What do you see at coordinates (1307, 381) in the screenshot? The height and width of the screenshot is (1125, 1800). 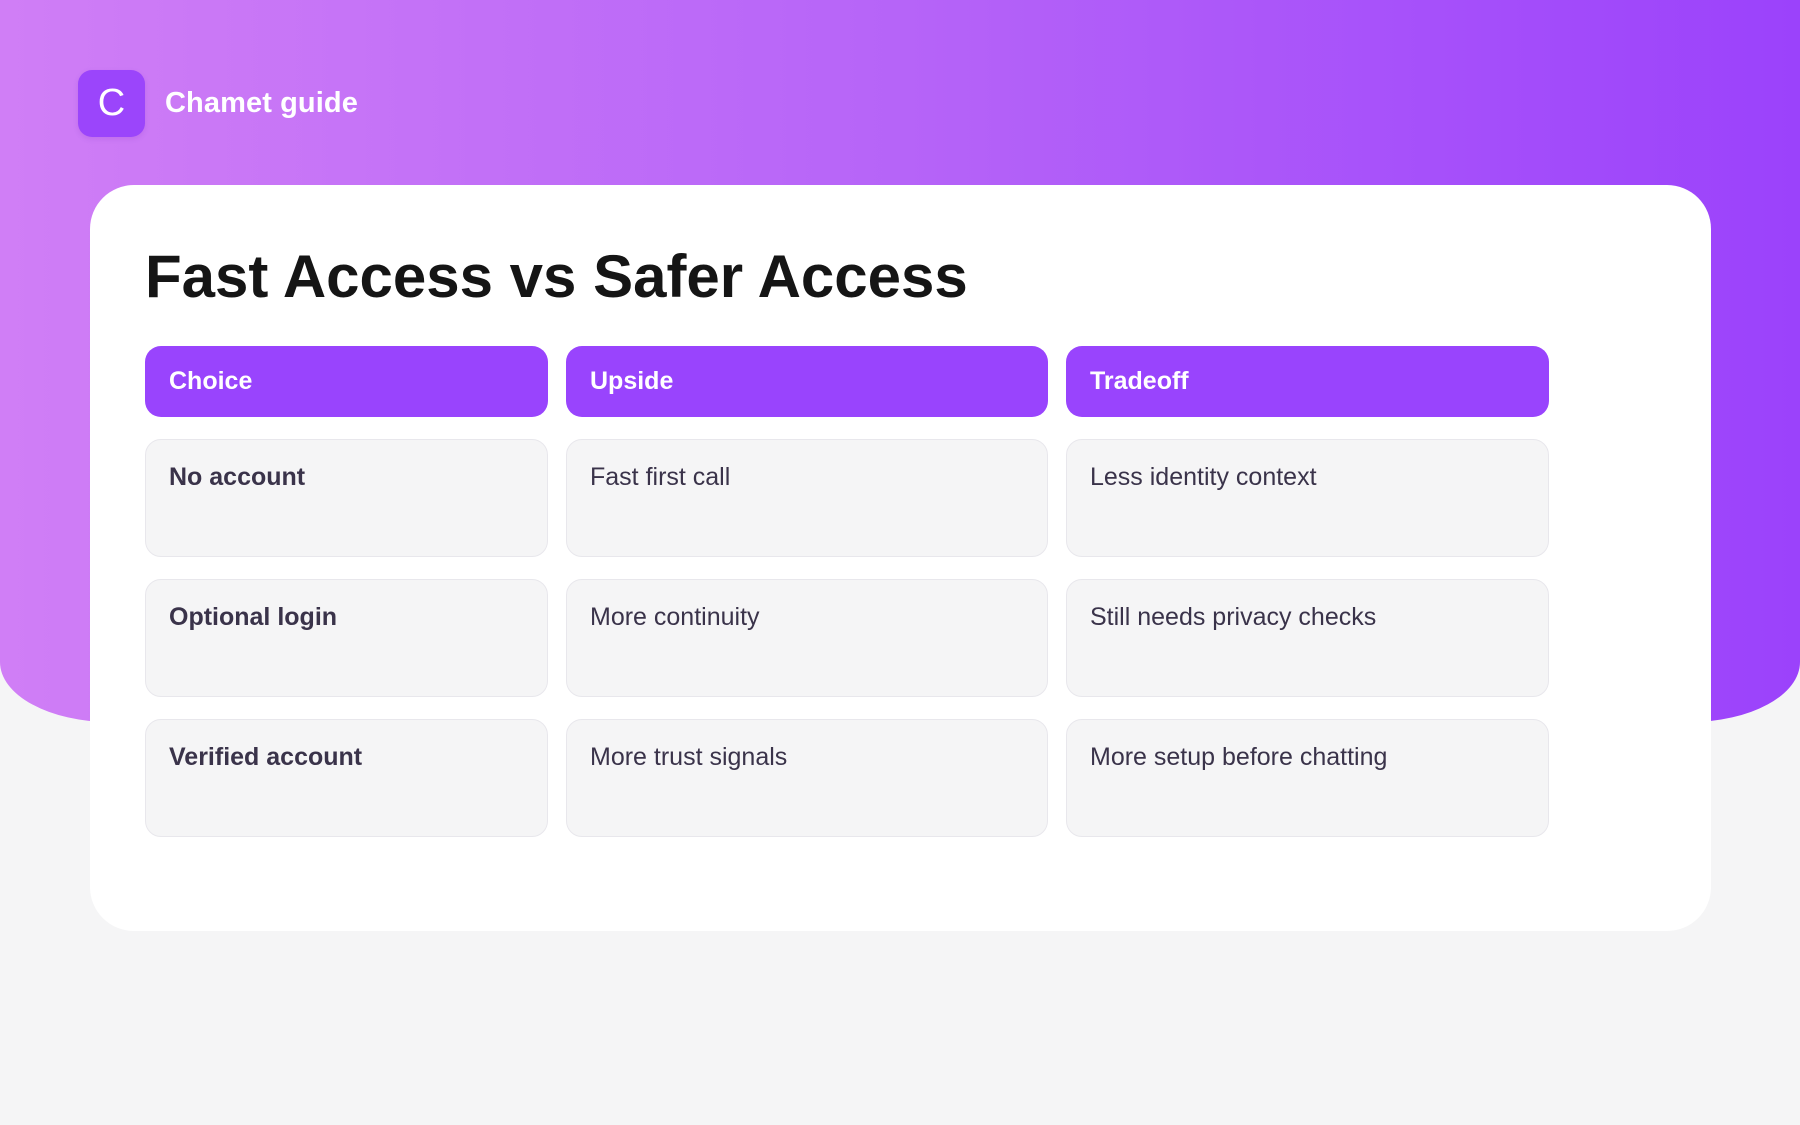 I see `column-header-tradeoff: Tradeoff` at bounding box center [1307, 381].